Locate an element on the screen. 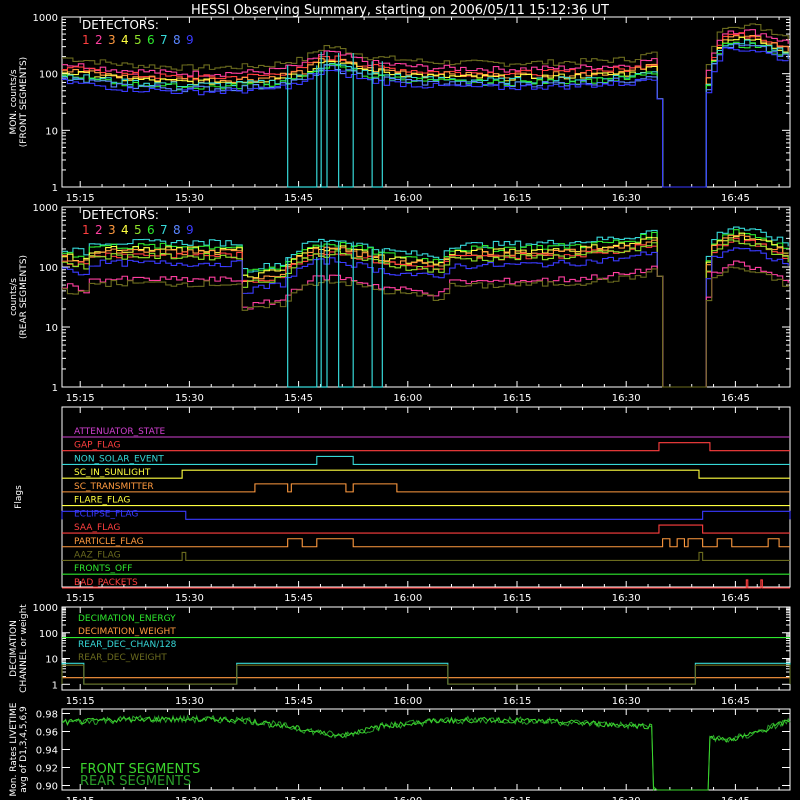 This screenshot has height=800, width=800. live-ytick-label: 0.98 is located at coordinates (47, 715).